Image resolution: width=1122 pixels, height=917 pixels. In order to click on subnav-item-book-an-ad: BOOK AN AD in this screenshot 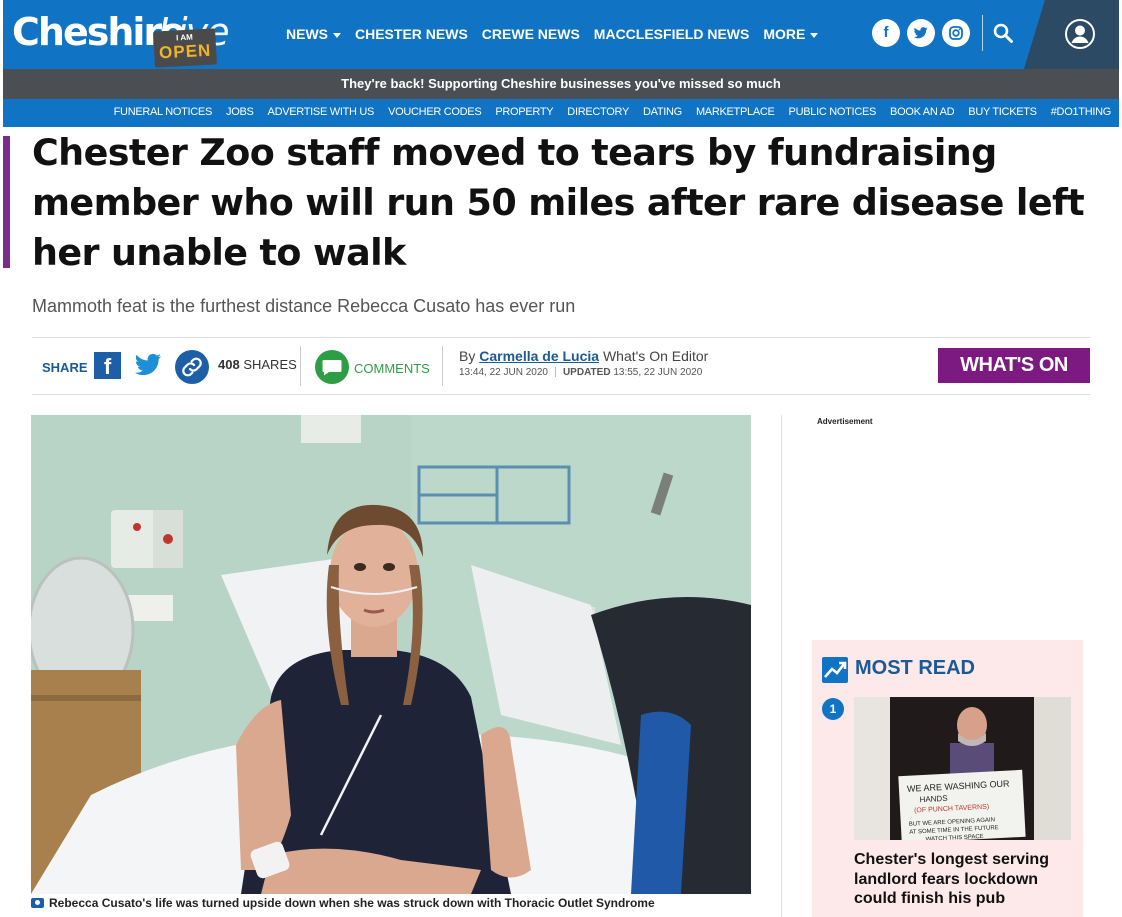, I will do `click(922, 112)`.